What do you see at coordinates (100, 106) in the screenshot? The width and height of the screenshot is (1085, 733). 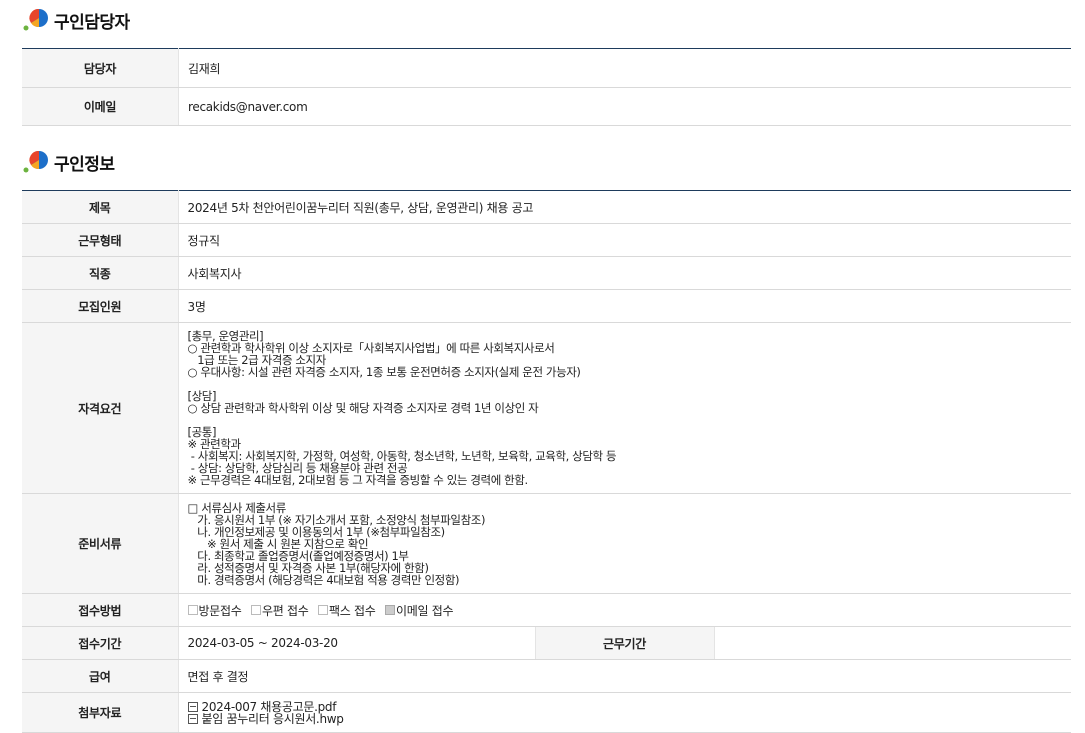 I see `row-label: 이메일` at bounding box center [100, 106].